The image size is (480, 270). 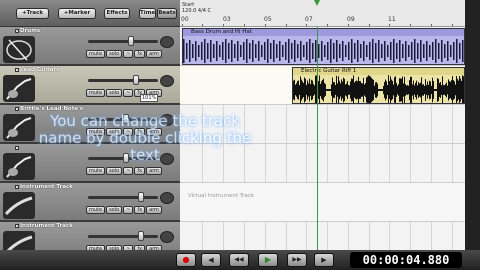 What do you see at coordinates (77, 13) in the screenshot?
I see `add-marker-button: +Marker` at bounding box center [77, 13].